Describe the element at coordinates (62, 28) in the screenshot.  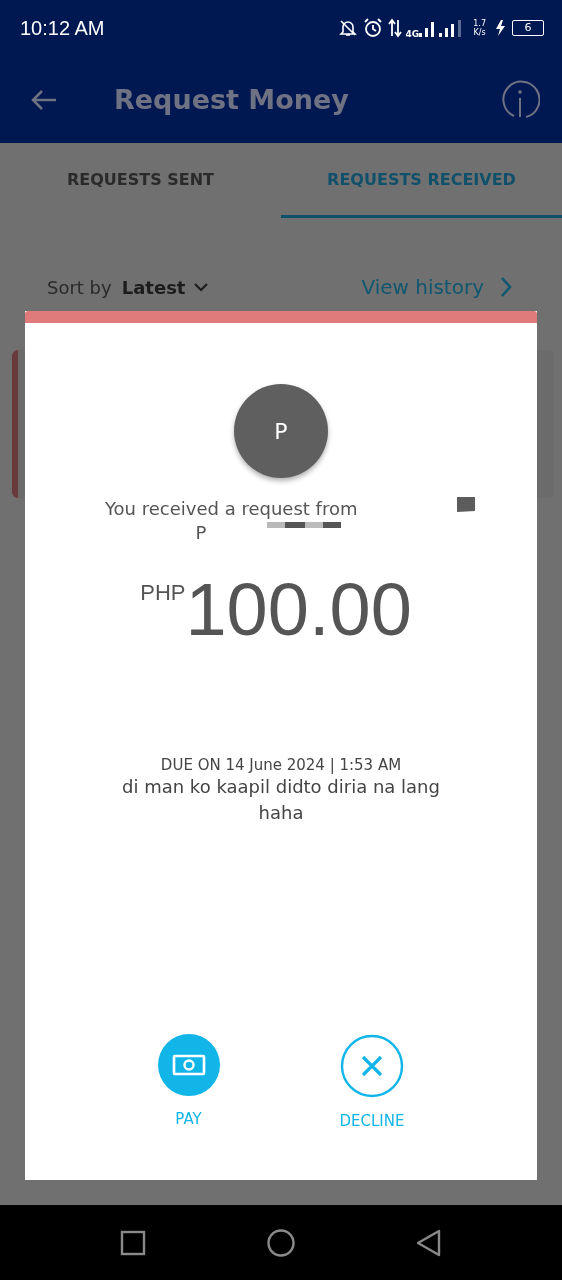
I see `status-time: 10:12 AM` at that location.